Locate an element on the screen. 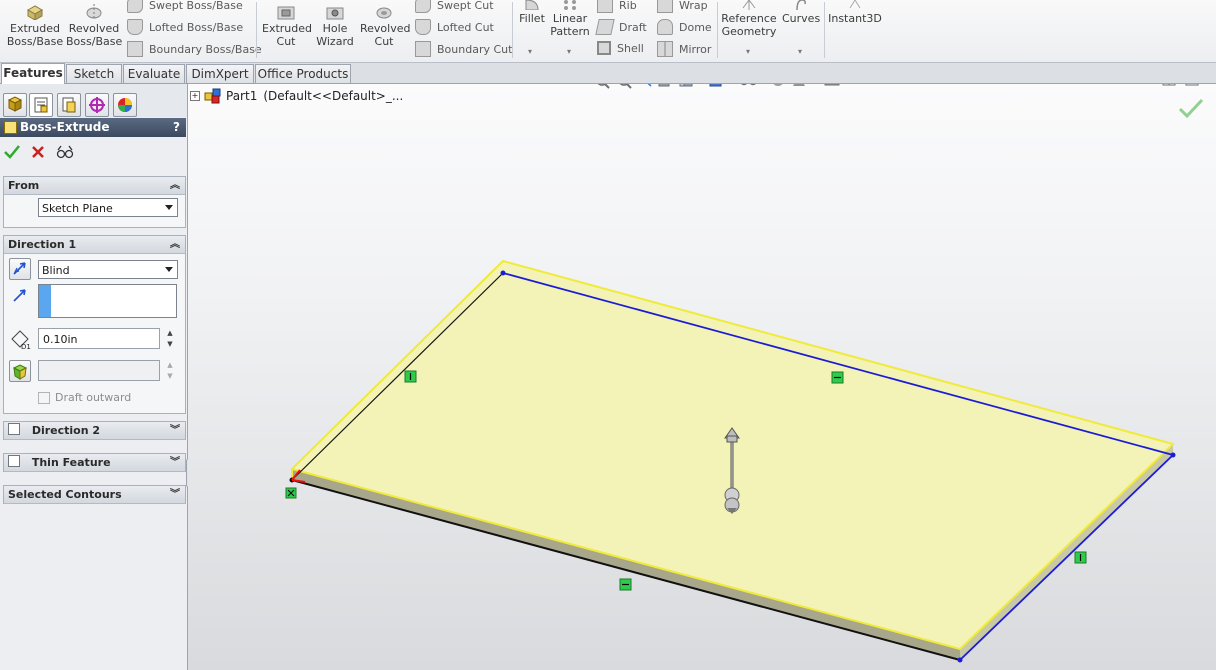  cancel-x-icon is located at coordinates (38, 152).